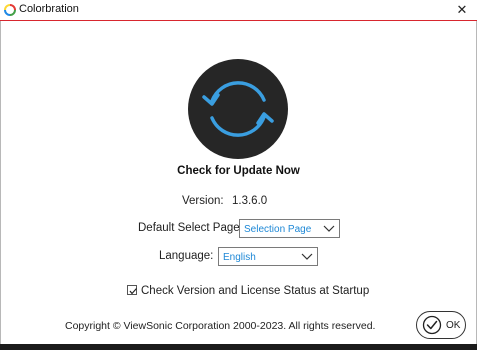 The image size is (477, 350). Describe the element at coordinates (250, 201) in the screenshot. I see `version-value: 1.3.6.0` at that location.